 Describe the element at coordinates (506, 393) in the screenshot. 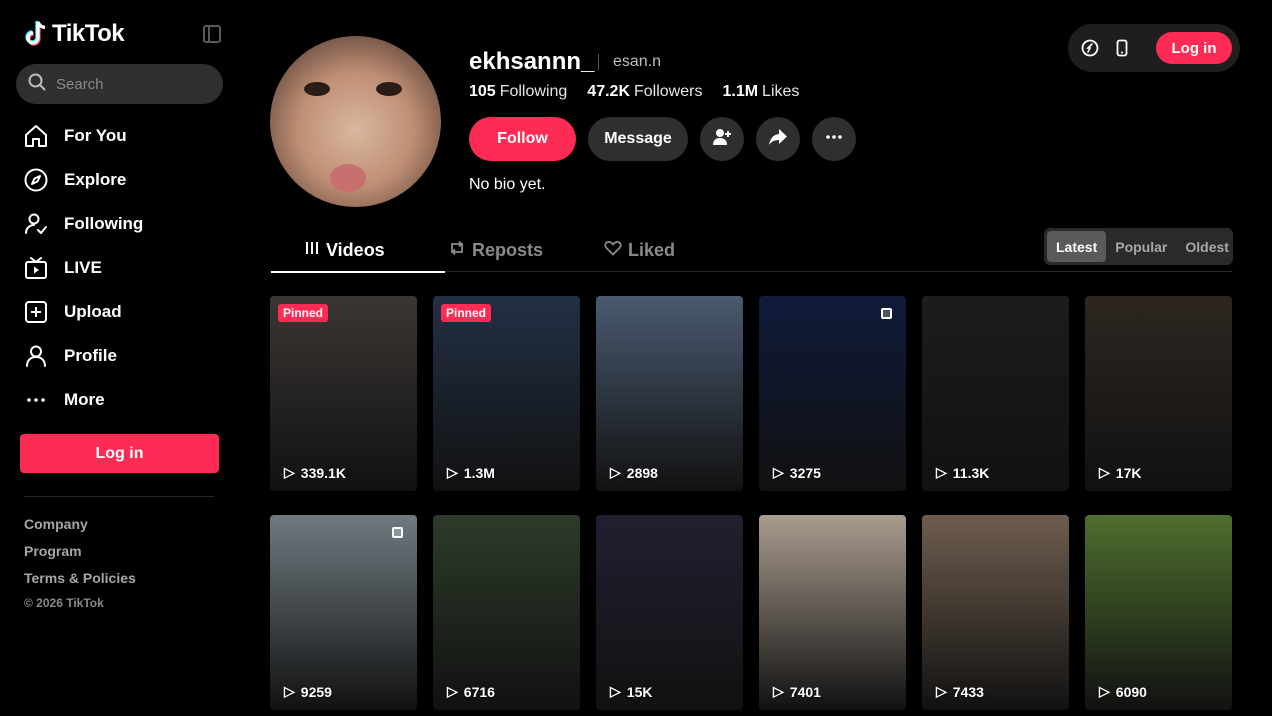

I see `video-card: Pinned ▷ 1.3M` at that location.